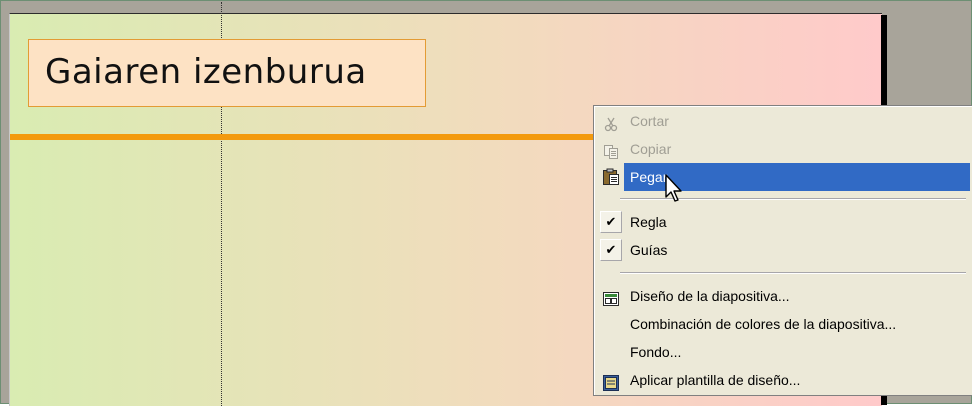  I want to click on menu-item-copy: Copiar, so click(783, 149).